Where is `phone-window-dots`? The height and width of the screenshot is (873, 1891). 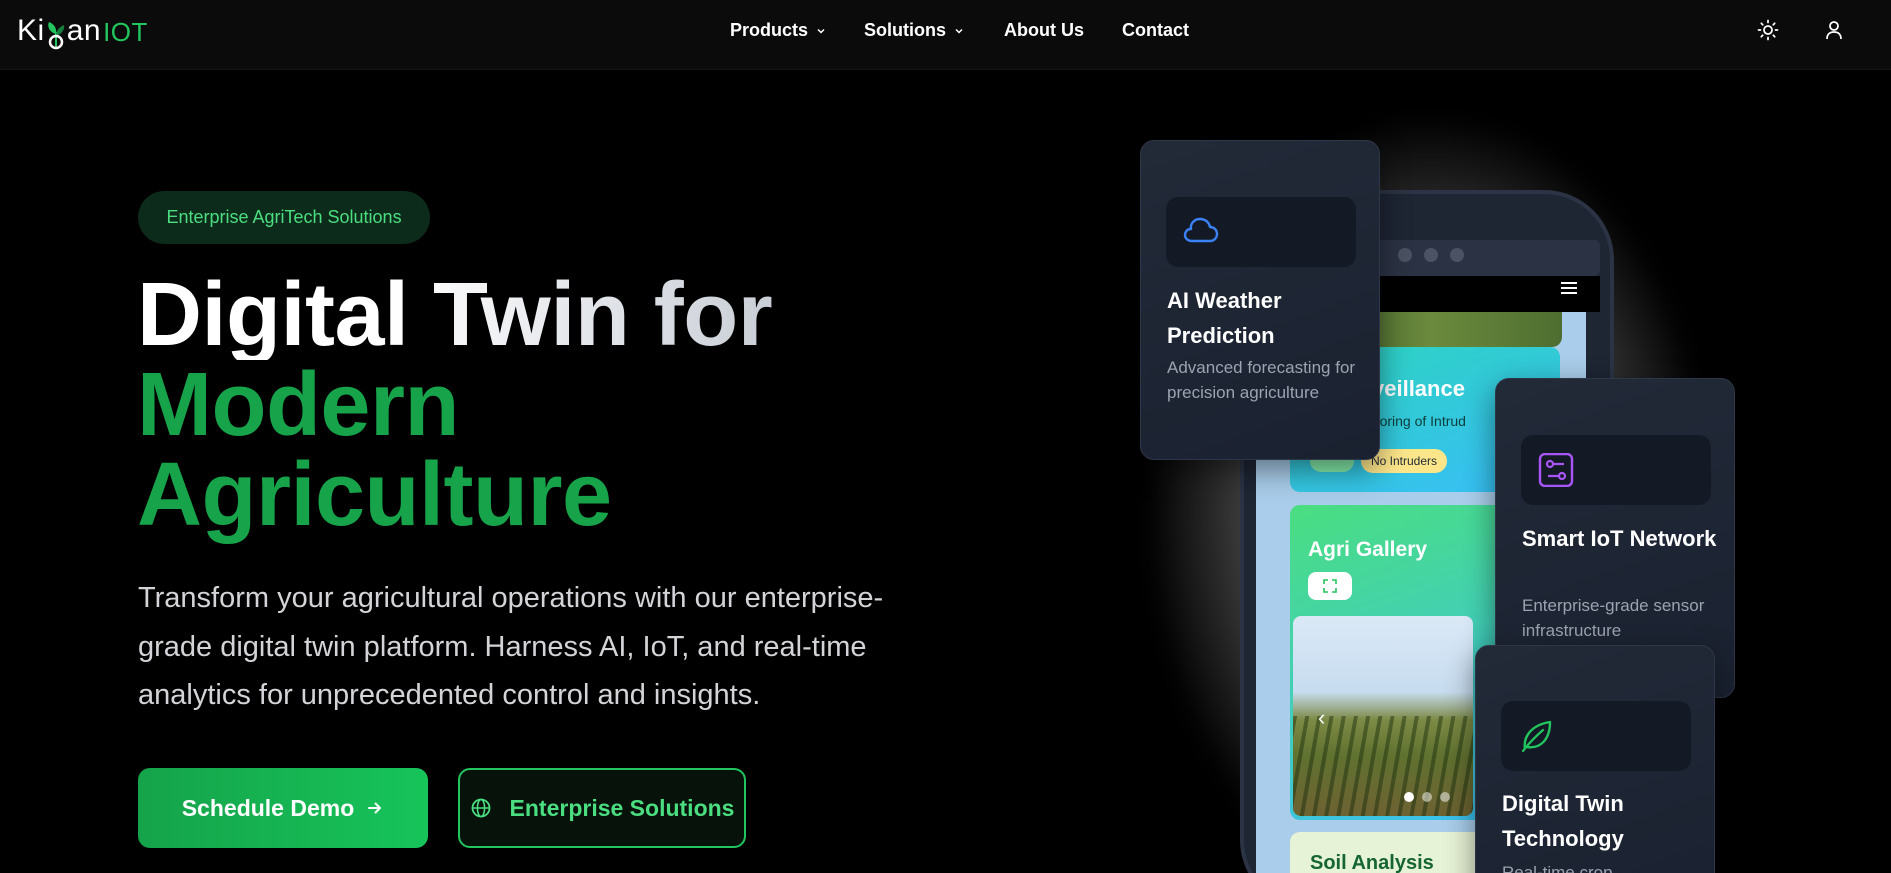
phone-window-dots is located at coordinates (1431, 255).